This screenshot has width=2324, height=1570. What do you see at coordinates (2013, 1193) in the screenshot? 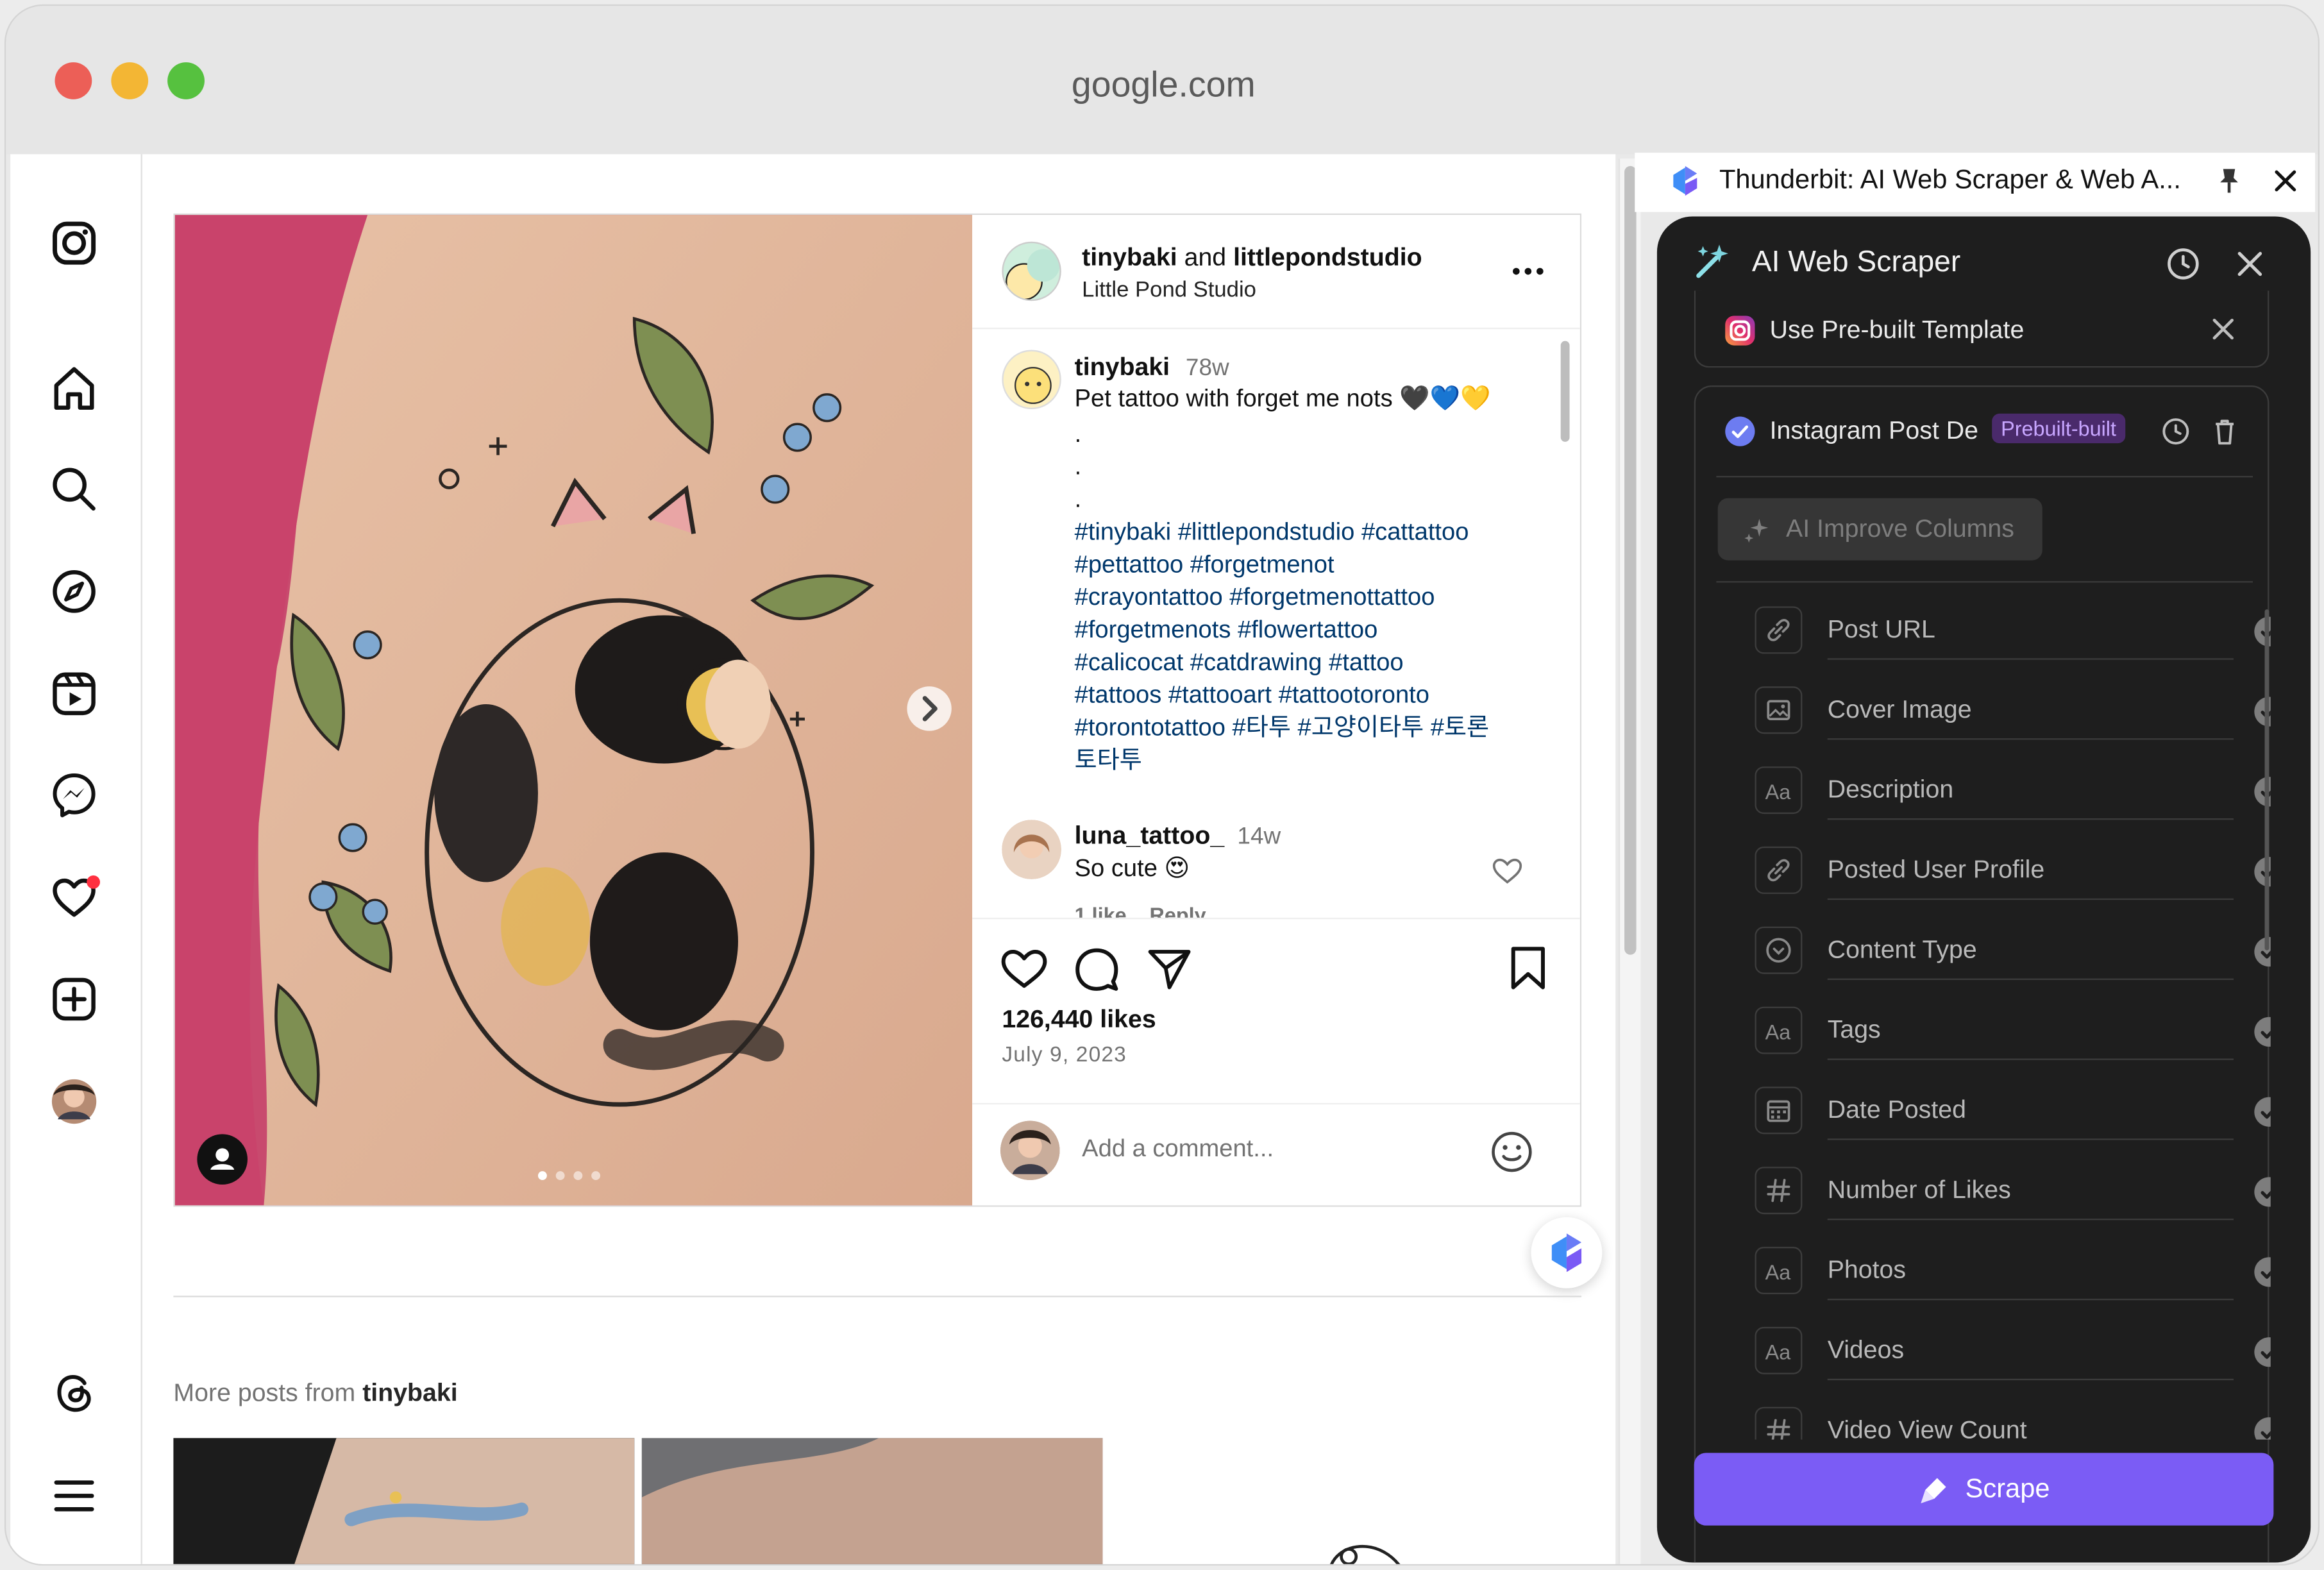
I see `column-row: Number of Likes` at bounding box center [2013, 1193].